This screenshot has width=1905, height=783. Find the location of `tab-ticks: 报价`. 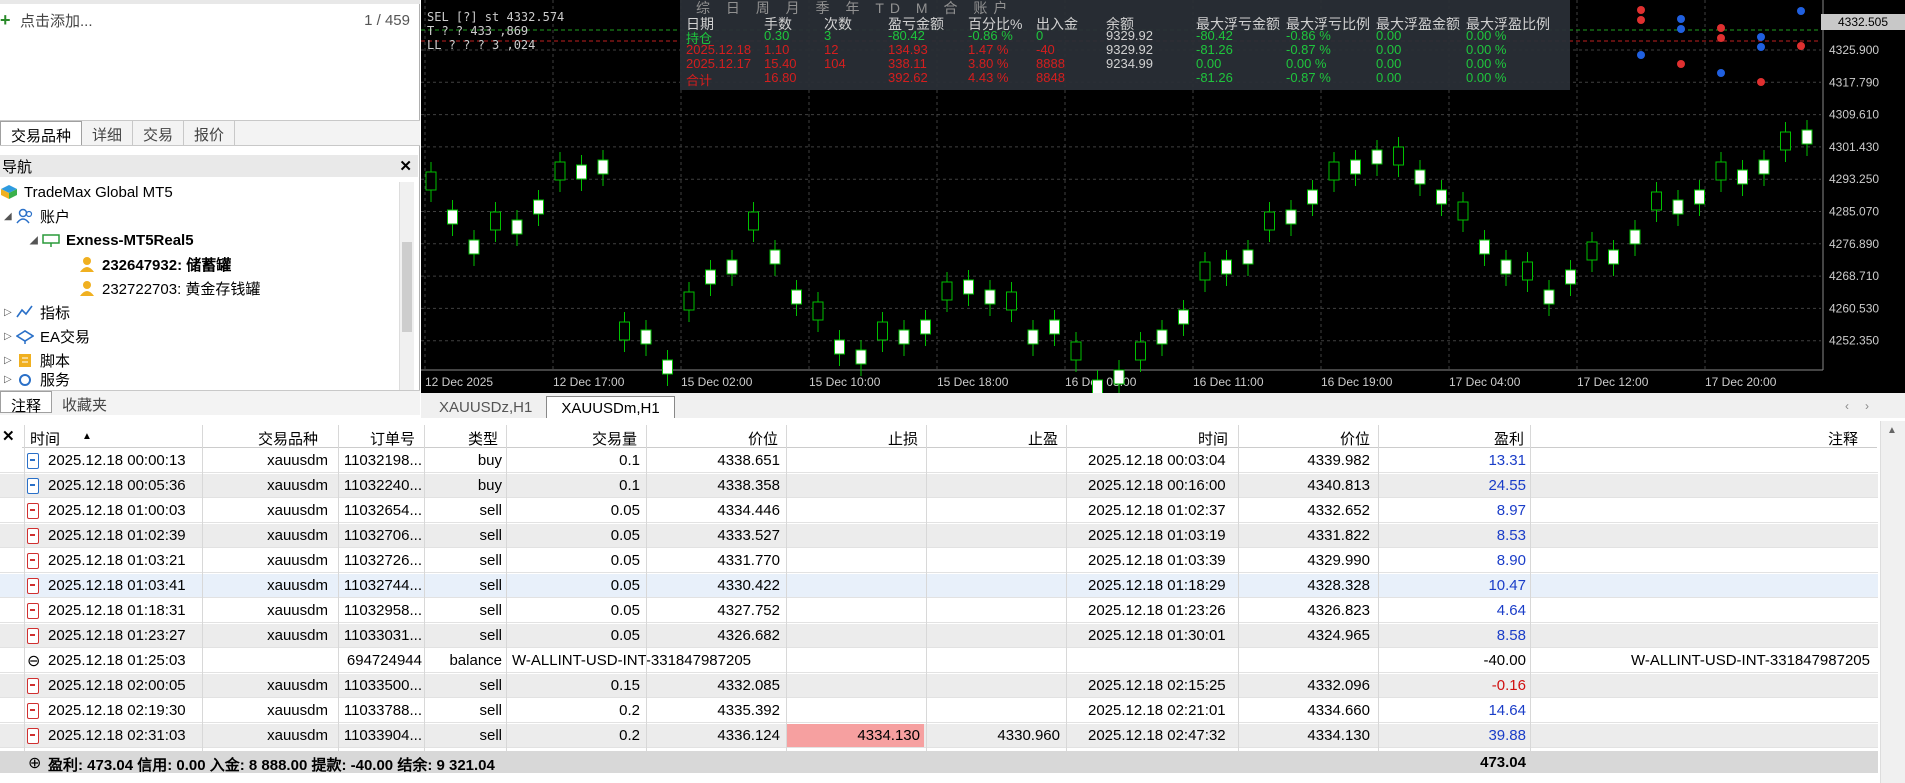

tab-ticks: 报价 is located at coordinates (210, 133).